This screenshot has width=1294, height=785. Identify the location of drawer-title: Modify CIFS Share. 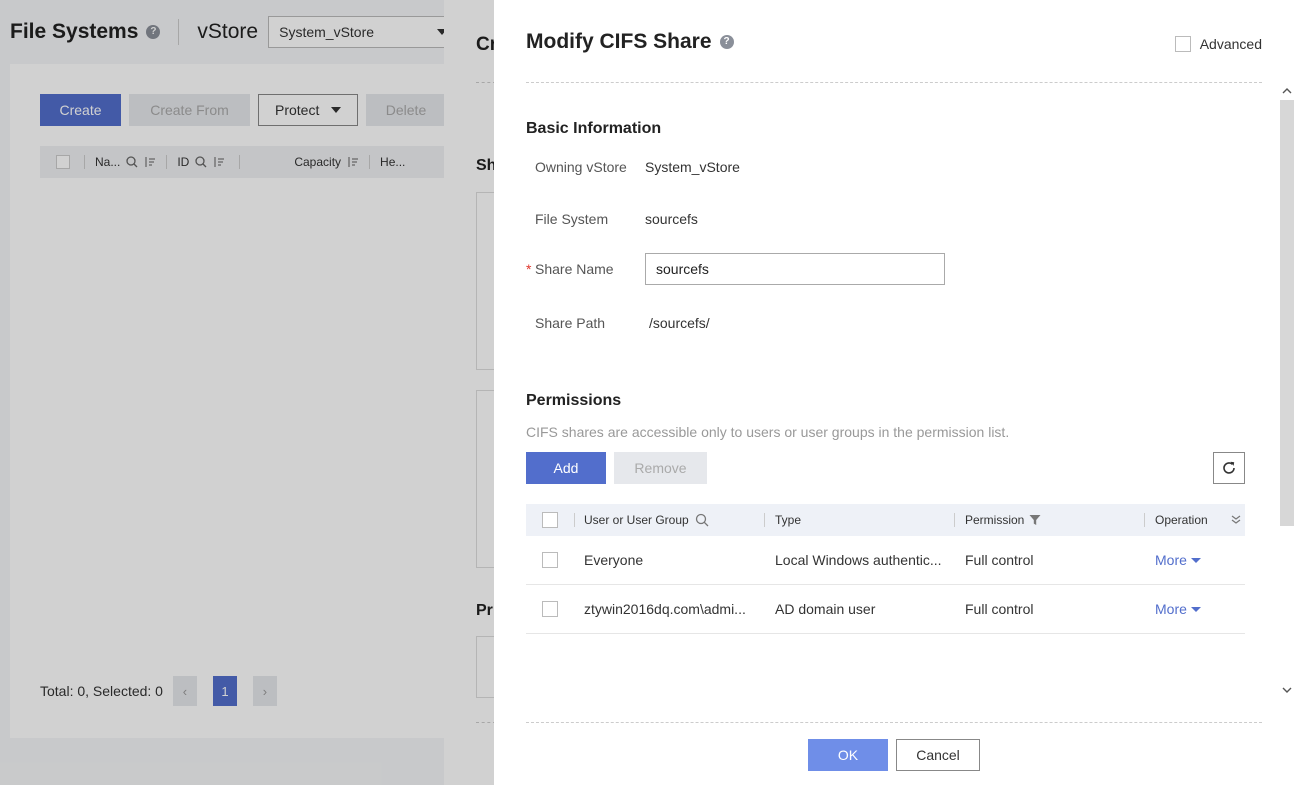
(619, 41).